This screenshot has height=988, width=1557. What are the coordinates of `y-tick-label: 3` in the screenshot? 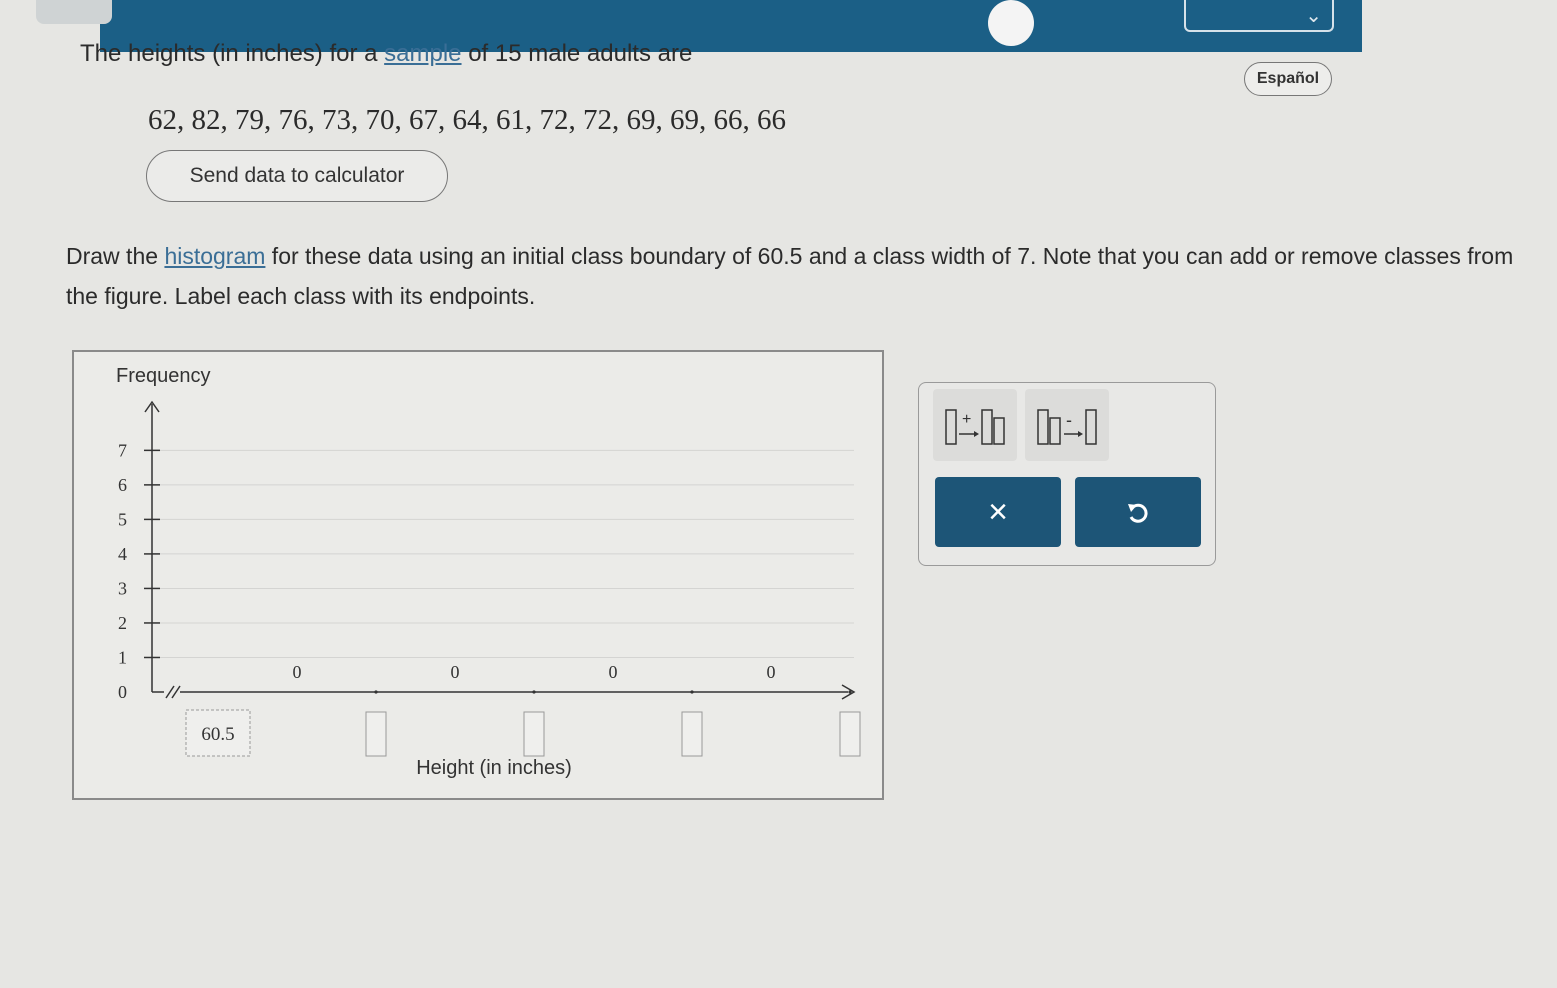 It's located at (122, 588).